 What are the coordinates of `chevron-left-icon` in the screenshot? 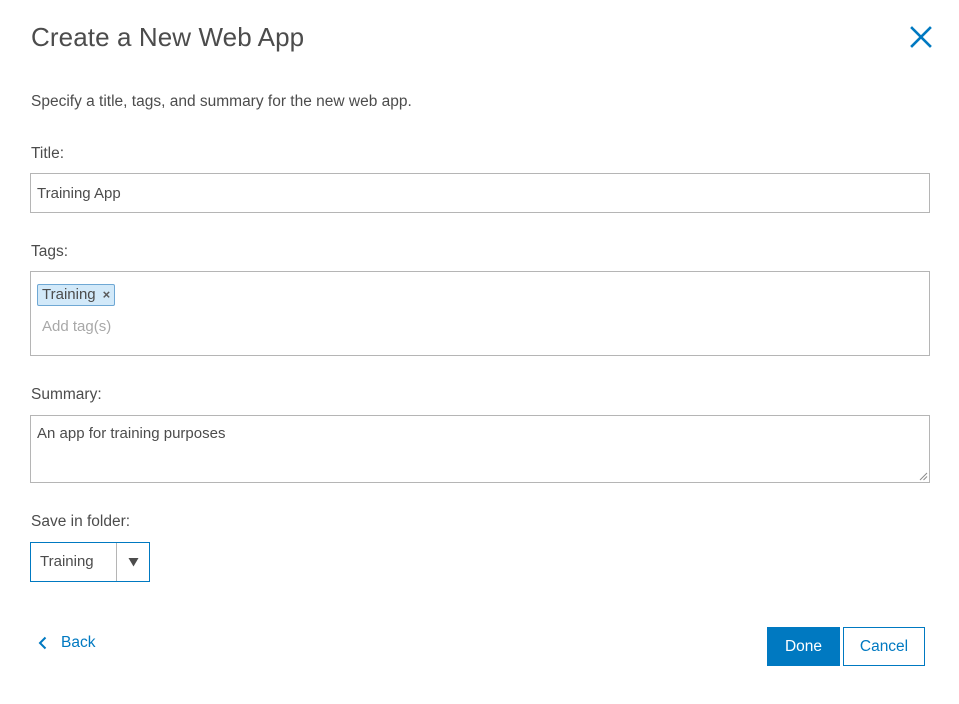 It's located at (42, 643).